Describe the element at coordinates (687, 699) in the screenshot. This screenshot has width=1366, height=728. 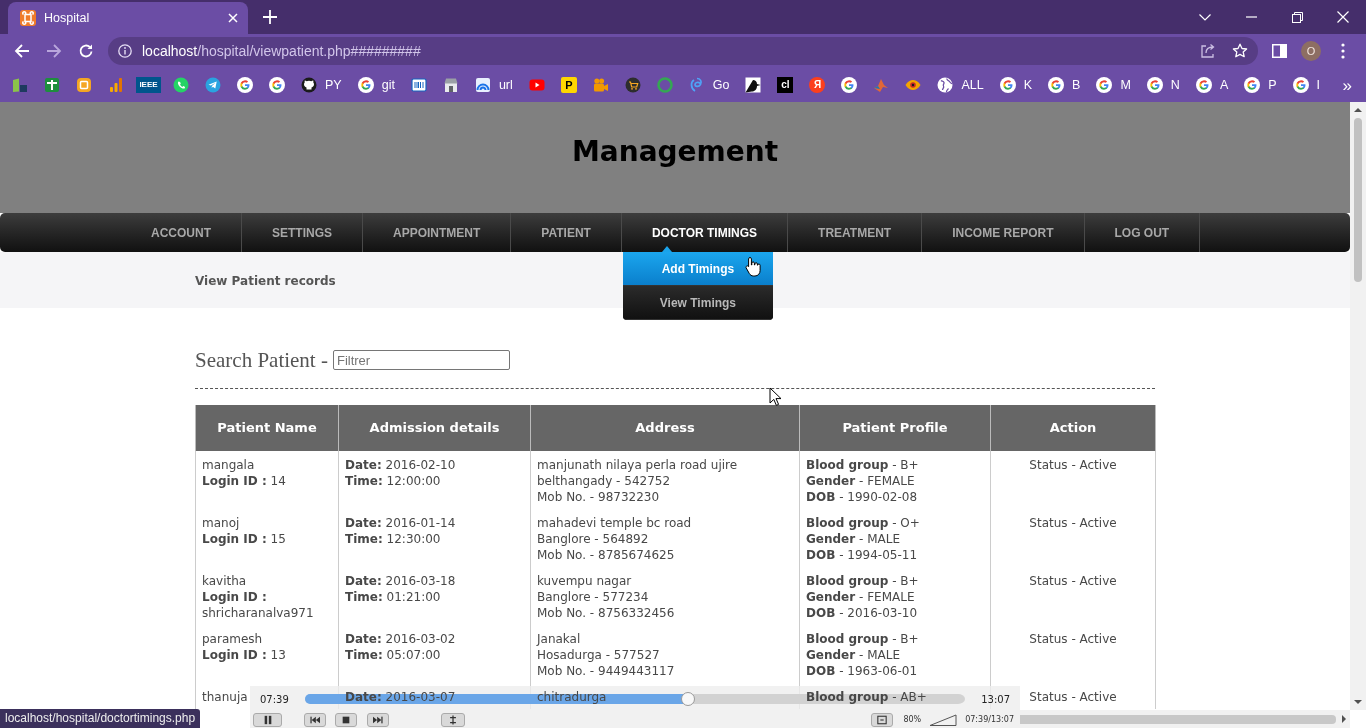
I see `seek-thumb` at that location.